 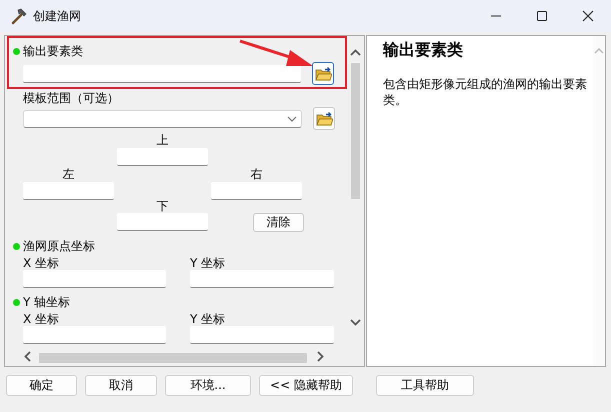 What do you see at coordinates (27, 356) in the screenshot?
I see `caret-left-icon` at bounding box center [27, 356].